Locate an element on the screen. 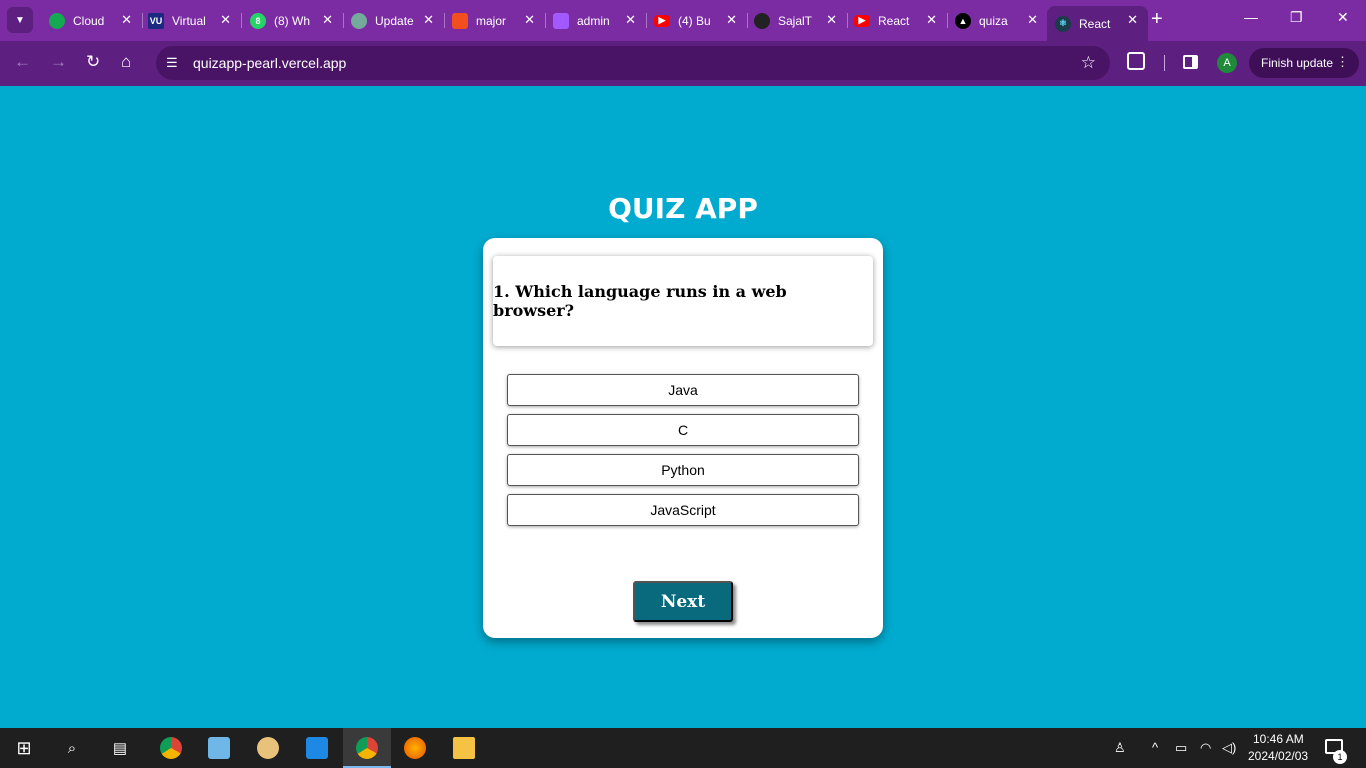 This screenshot has height=768, width=1366. windows-start-icon: ⊞ is located at coordinates (24, 748).